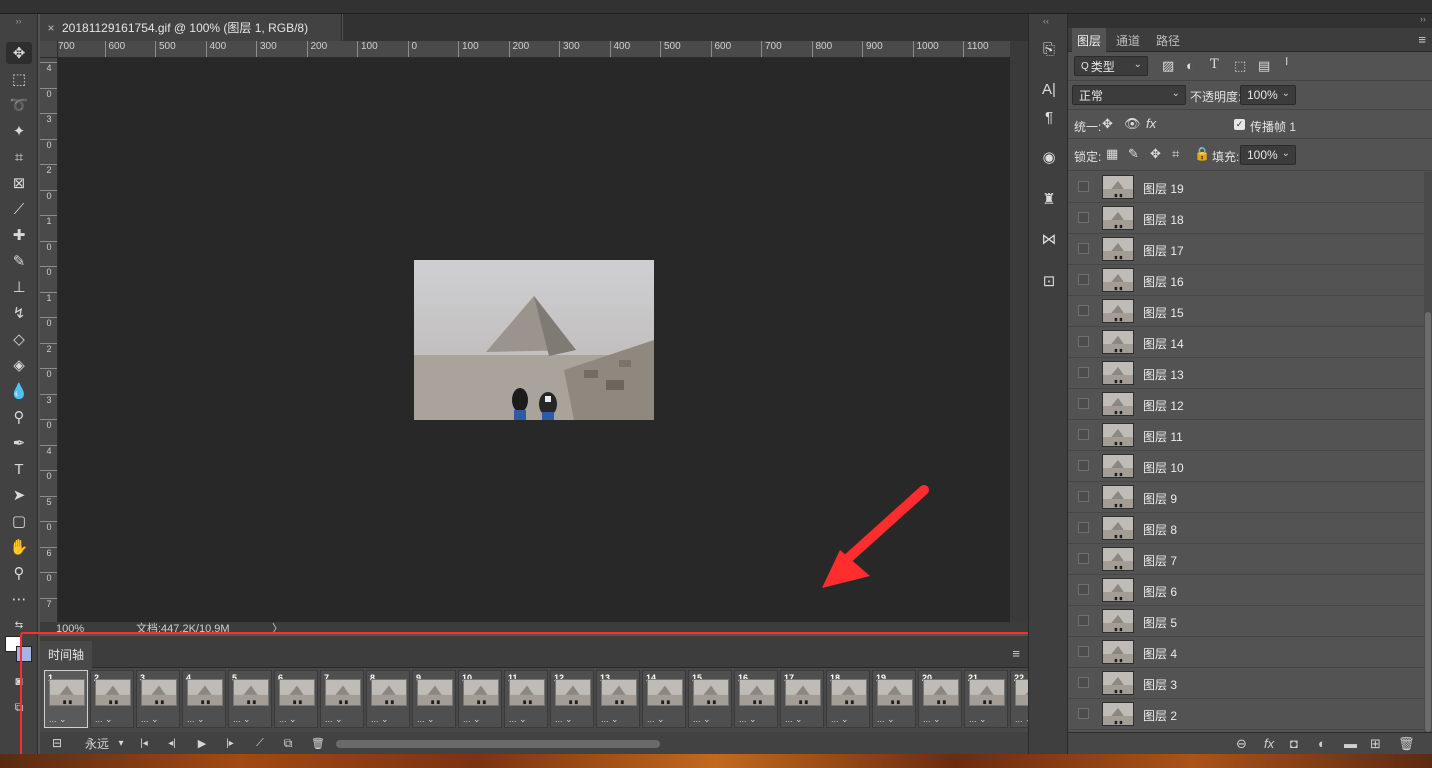 The image size is (1432, 768). Describe the element at coordinates (1246, 373) in the screenshot. I see `layer-row: 图层 13` at that location.